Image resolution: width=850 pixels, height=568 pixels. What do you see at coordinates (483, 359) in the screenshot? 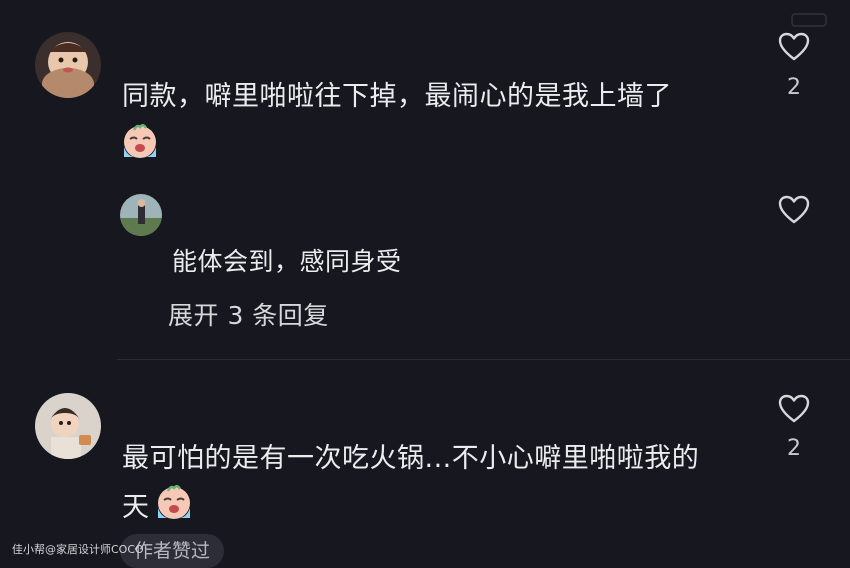
I see `divider` at bounding box center [483, 359].